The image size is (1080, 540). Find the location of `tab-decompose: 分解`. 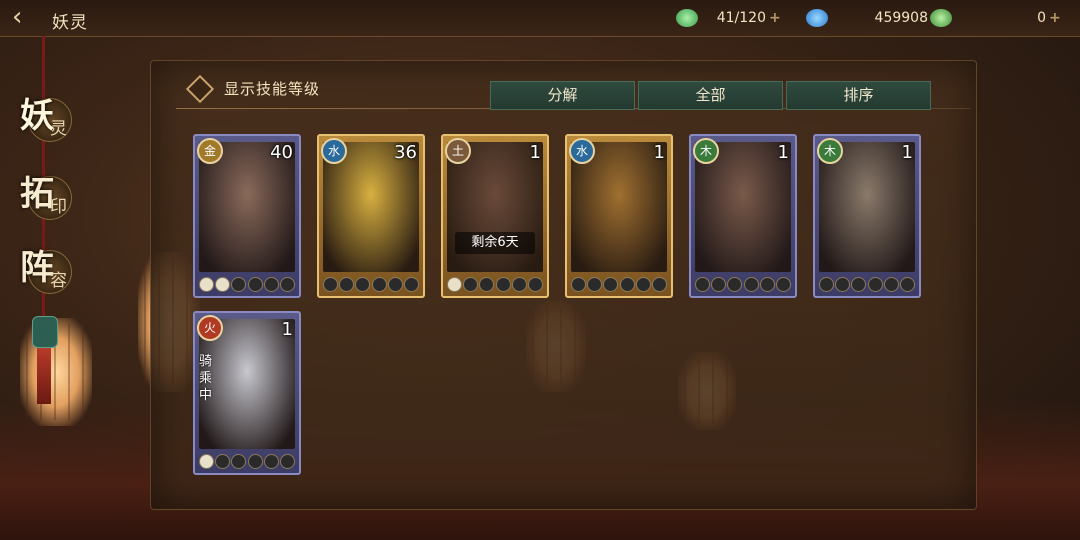

tab-decompose: 分解 is located at coordinates (562, 95).